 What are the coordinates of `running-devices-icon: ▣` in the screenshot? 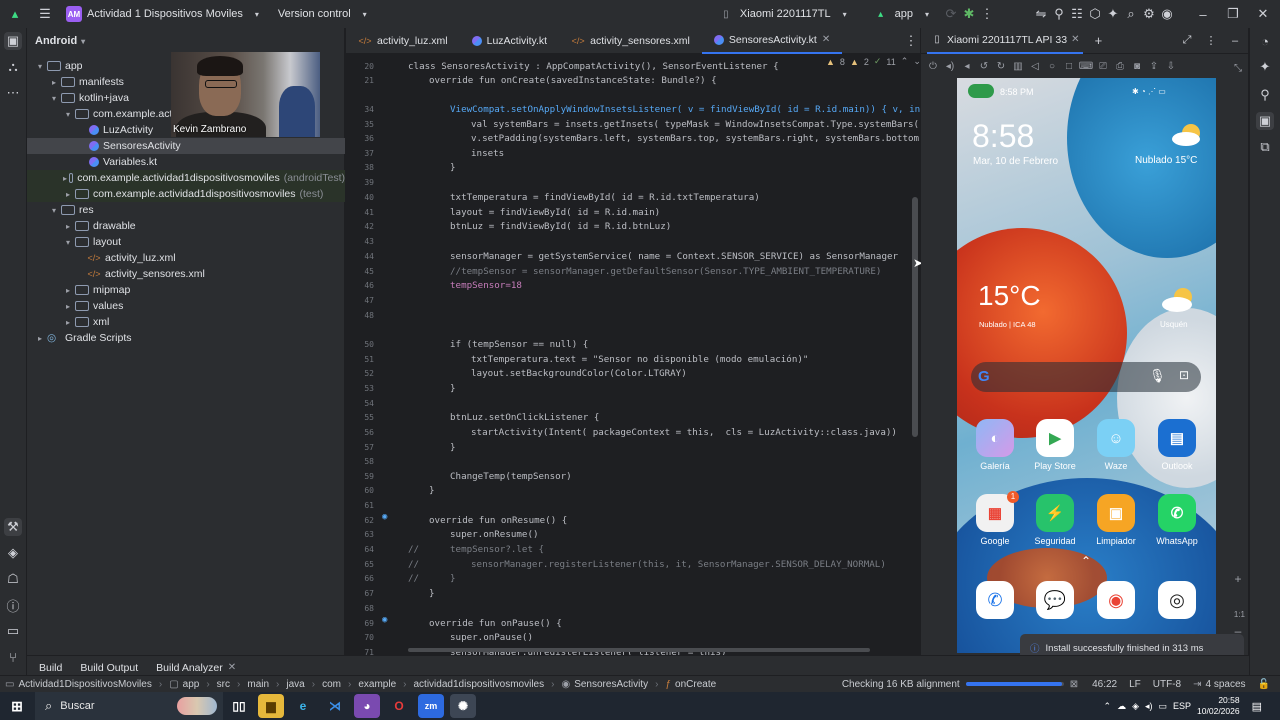 It's located at (1265, 121).